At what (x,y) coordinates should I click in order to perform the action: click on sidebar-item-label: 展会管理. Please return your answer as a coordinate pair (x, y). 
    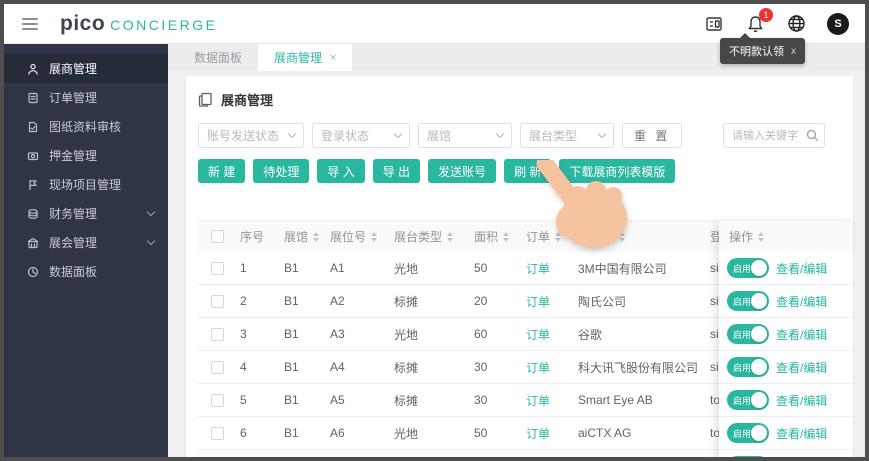
    Looking at the image, I should click on (73, 243).